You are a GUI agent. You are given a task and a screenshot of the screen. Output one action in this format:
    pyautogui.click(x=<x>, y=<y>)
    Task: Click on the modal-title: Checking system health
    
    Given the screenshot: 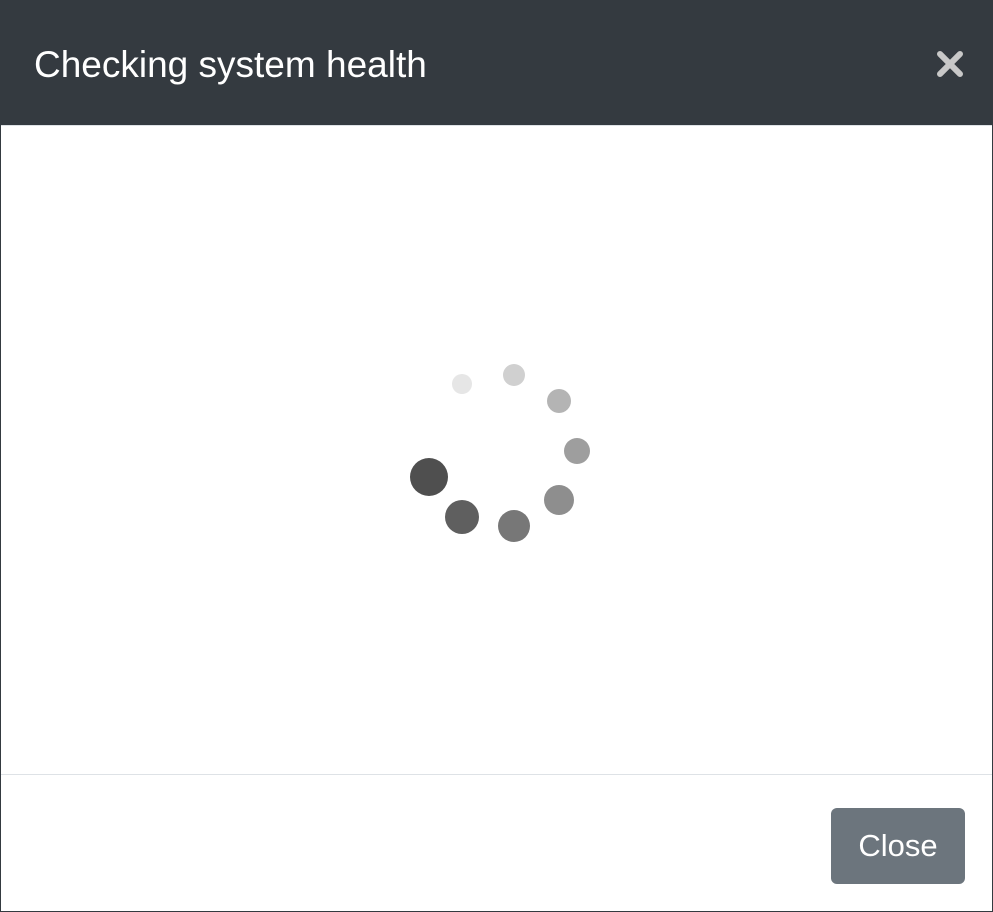 What is the action you would take?
    pyautogui.click(x=230, y=64)
    